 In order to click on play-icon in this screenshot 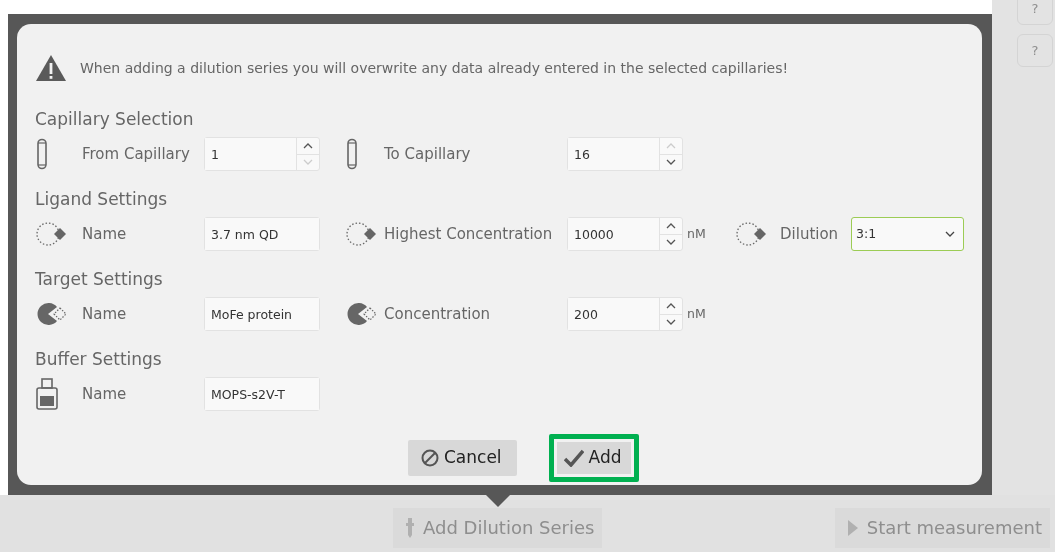, I will do `click(852, 527)`.